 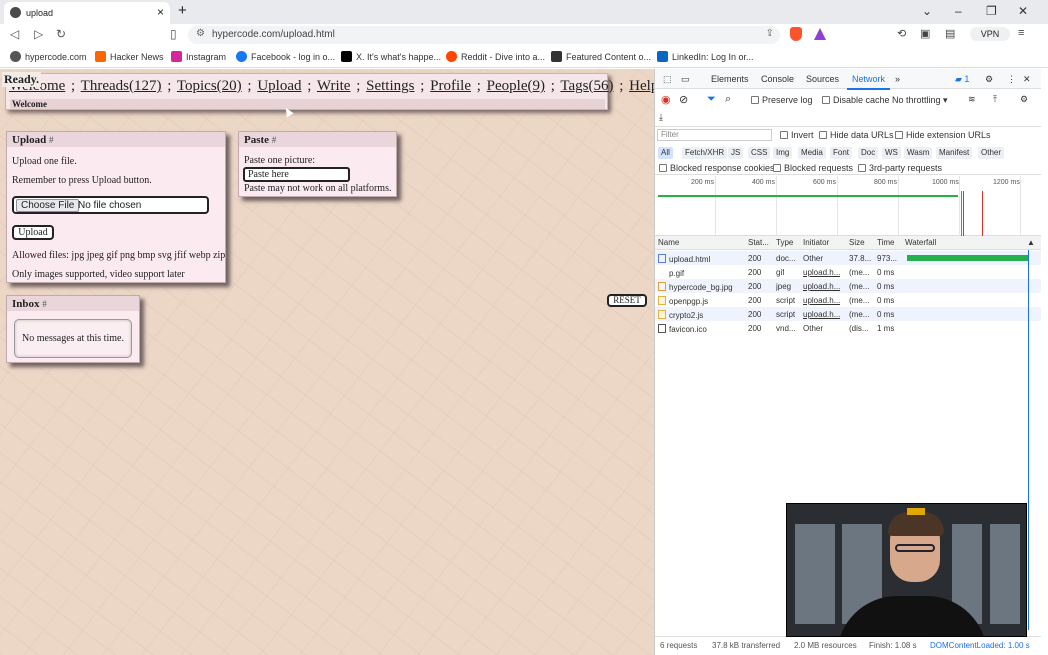 What do you see at coordinates (848, 272) in the screenshot?
I see `request-row: p.gif 200 gif upload.h... (me... 0 ms` at bounding box center [848, 272].